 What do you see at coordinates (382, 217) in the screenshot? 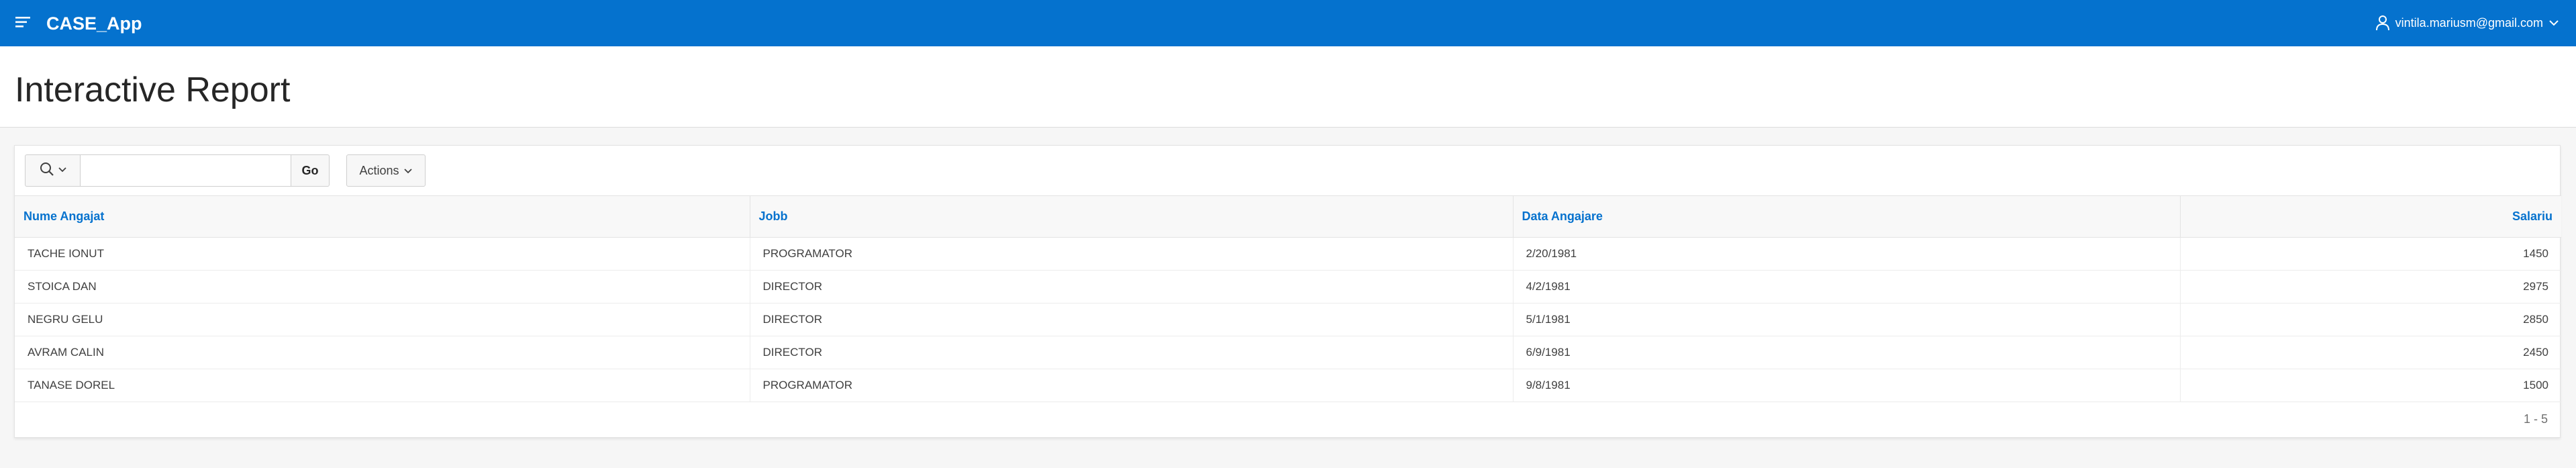
I see `column-header-nume-angajat: Nume Angajat` at bounding box center [382, 217].